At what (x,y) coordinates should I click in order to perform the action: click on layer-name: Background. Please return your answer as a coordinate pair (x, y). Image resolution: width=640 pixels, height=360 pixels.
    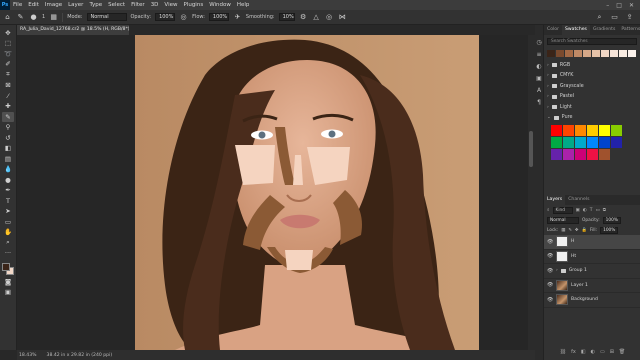
    Looking at the image, I should click on (584, 299).